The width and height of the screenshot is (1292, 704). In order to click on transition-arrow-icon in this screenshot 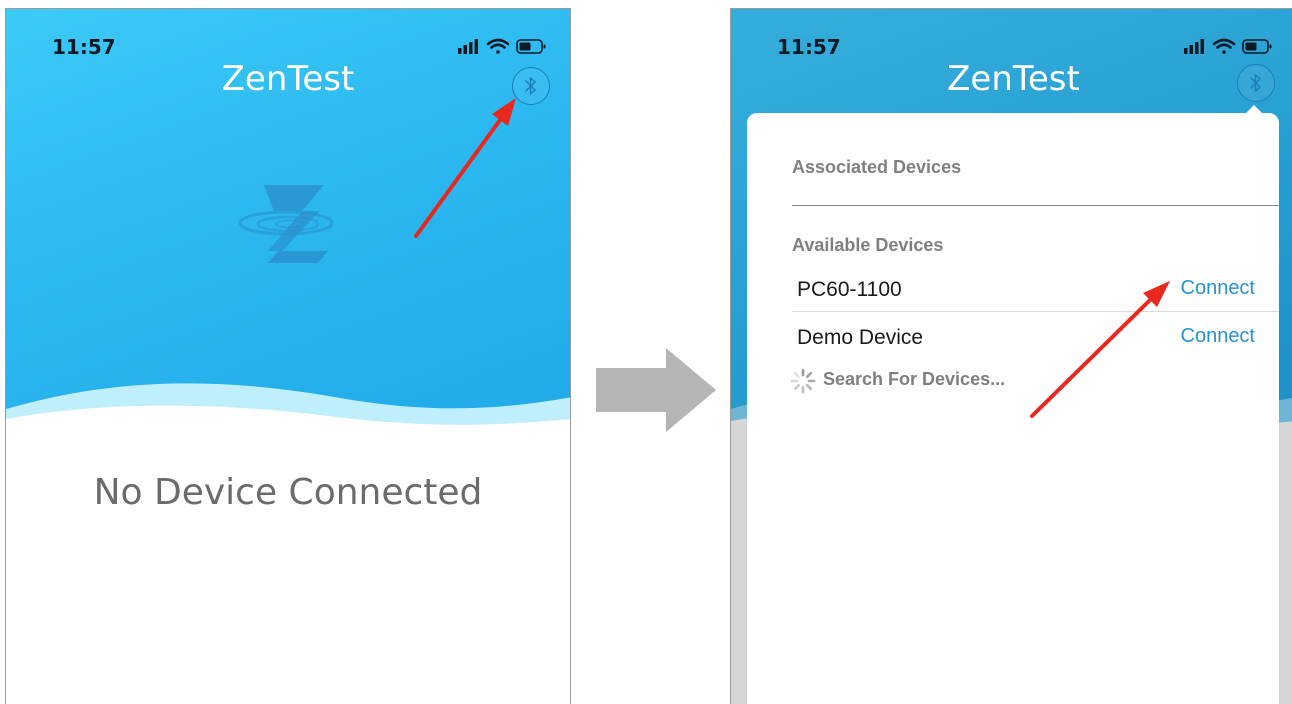, I will do `click(656, 390)`.